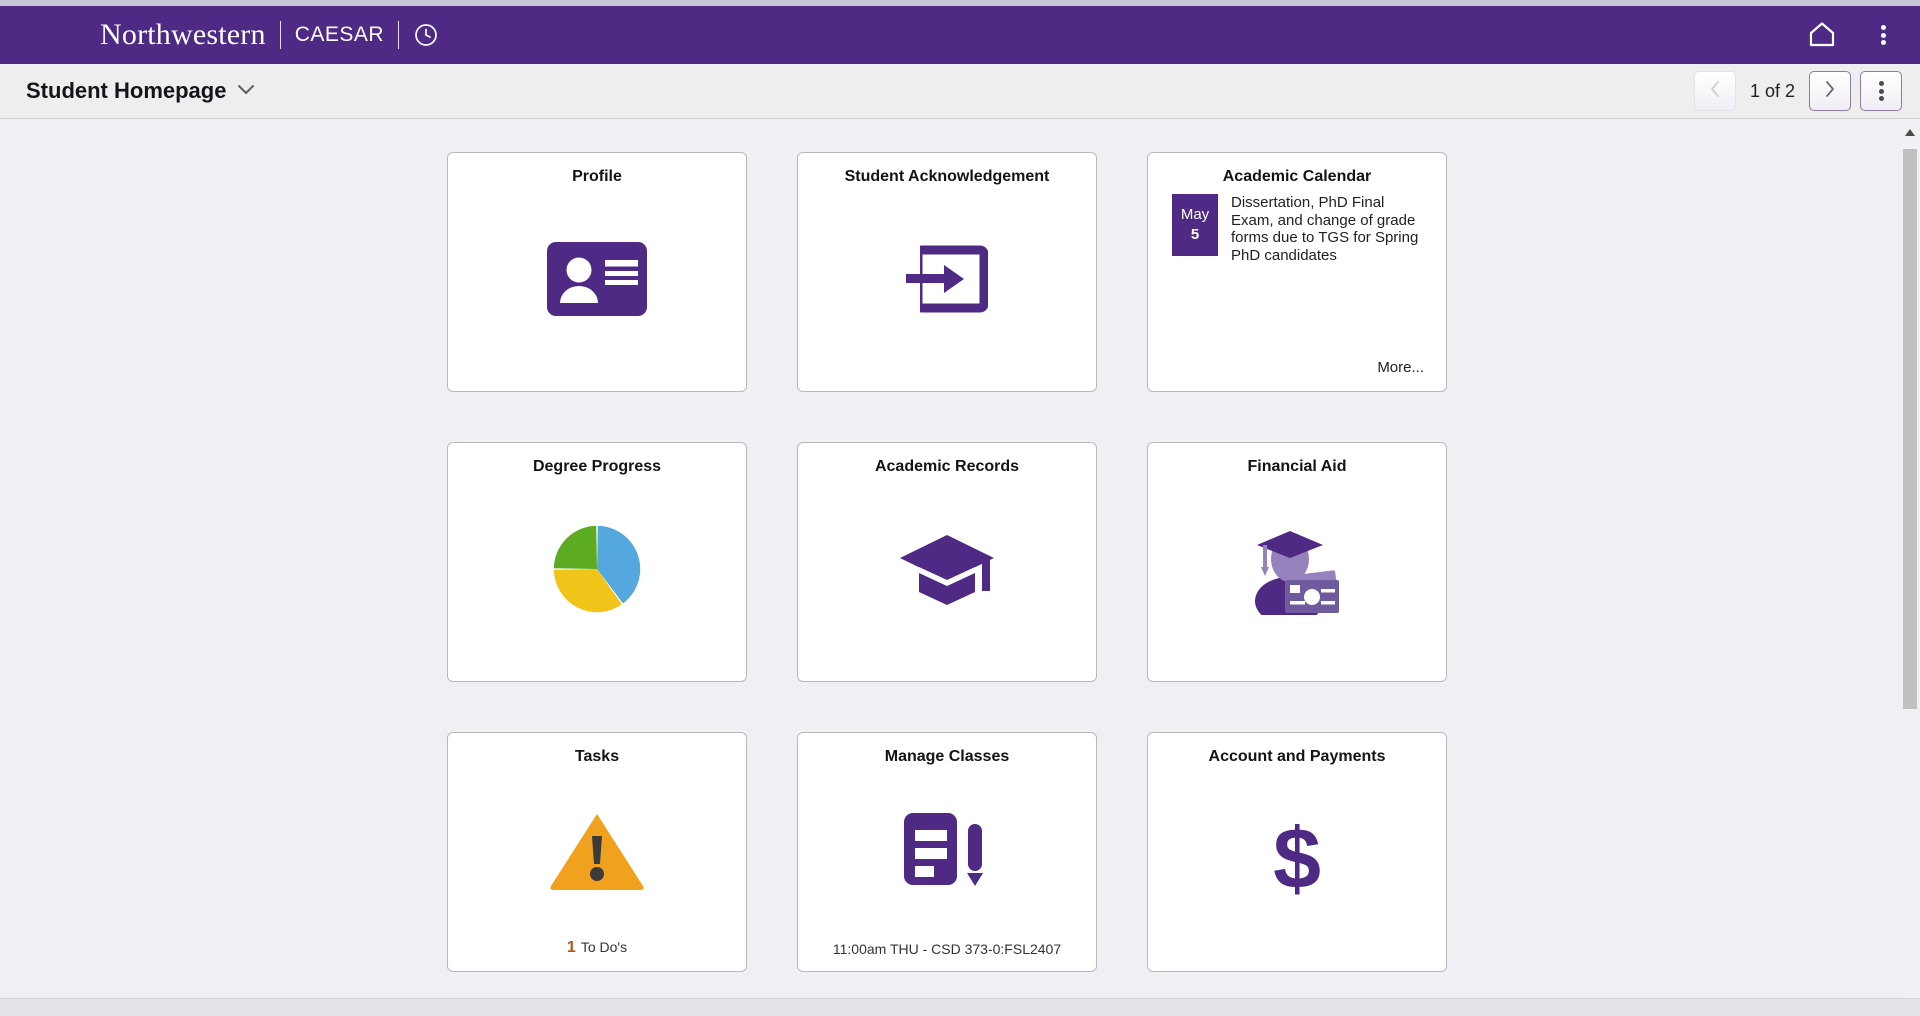 The height and width of the screenshot is (1016, 1920). Describe the element at coordinates (947, 176) in the screenshot. I see `tile-title: Student Acknowledgement` at that location.